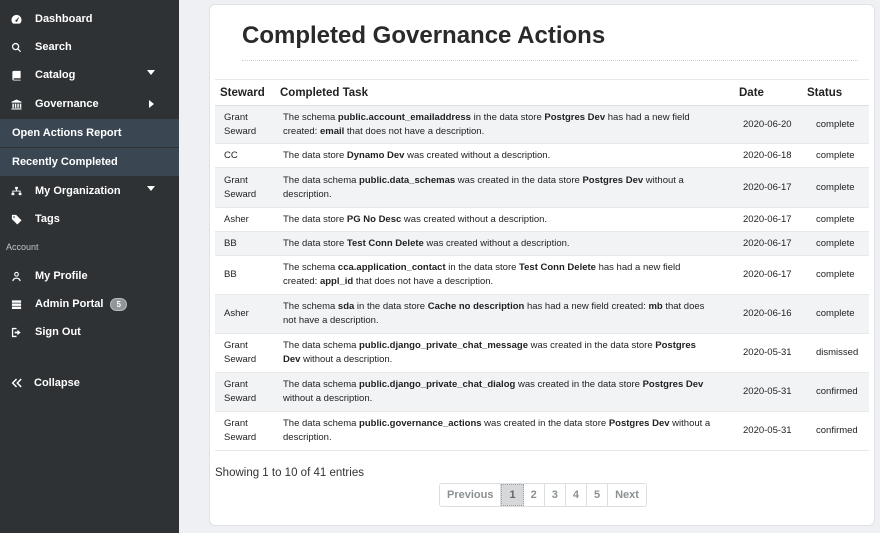 The width and height of the screenshot is (880, 533). Describe the element at coordinates (16, 219) in the screenshot. I see `tag-icon` at that location.